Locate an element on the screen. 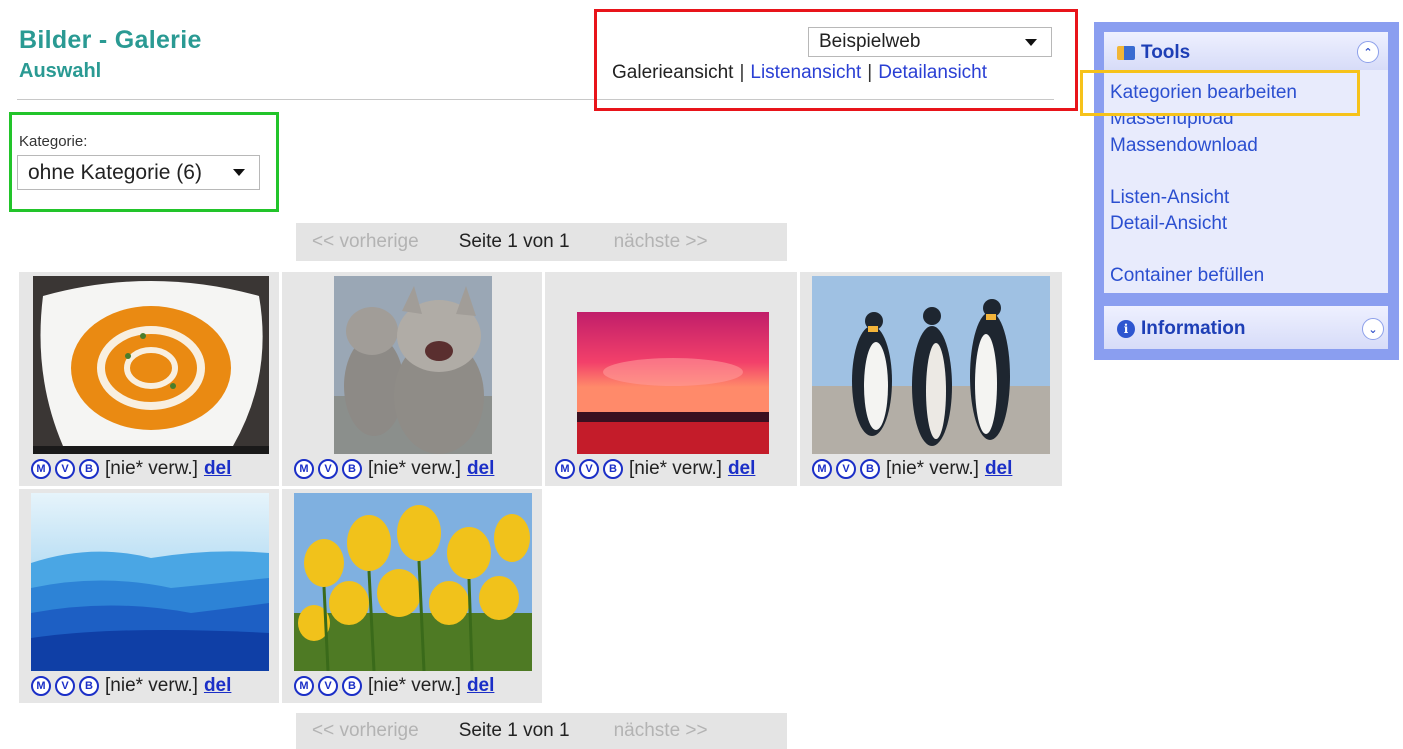  view-list-link: Listenansicht is located at coordinates (805, 72).